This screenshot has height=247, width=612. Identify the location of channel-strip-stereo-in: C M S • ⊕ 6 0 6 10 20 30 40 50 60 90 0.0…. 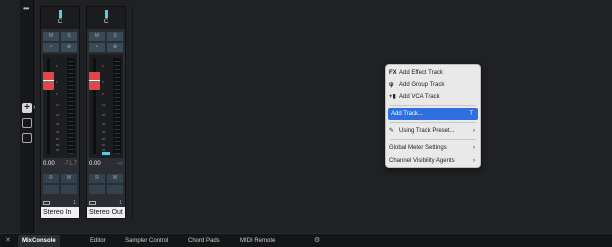
(60, 112).